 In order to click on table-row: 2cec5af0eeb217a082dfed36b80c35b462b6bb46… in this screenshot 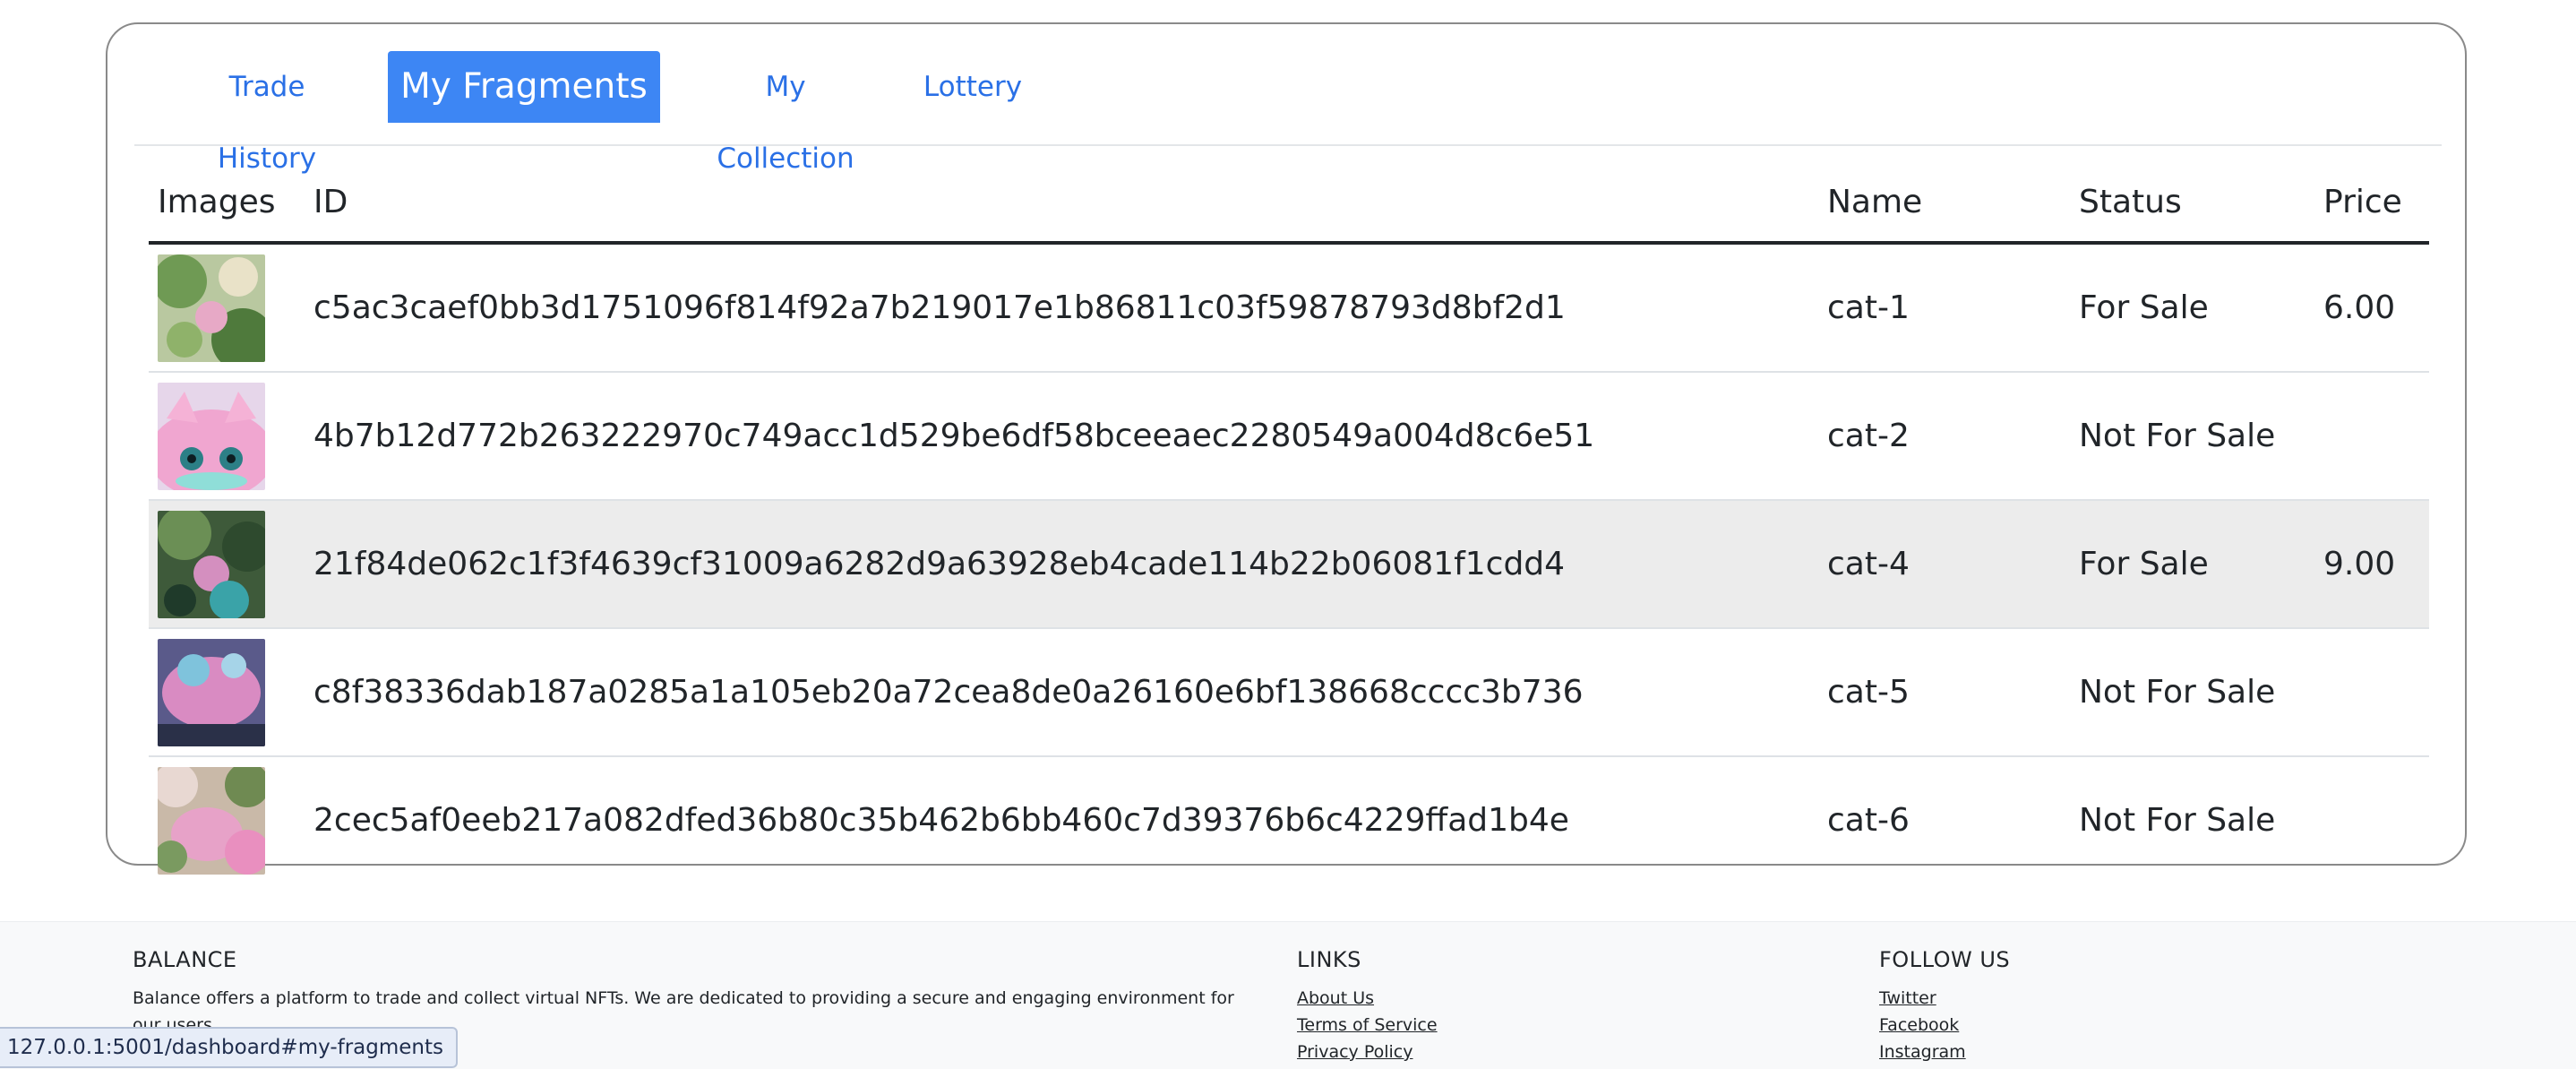, I will do `click(1289, 821)`.